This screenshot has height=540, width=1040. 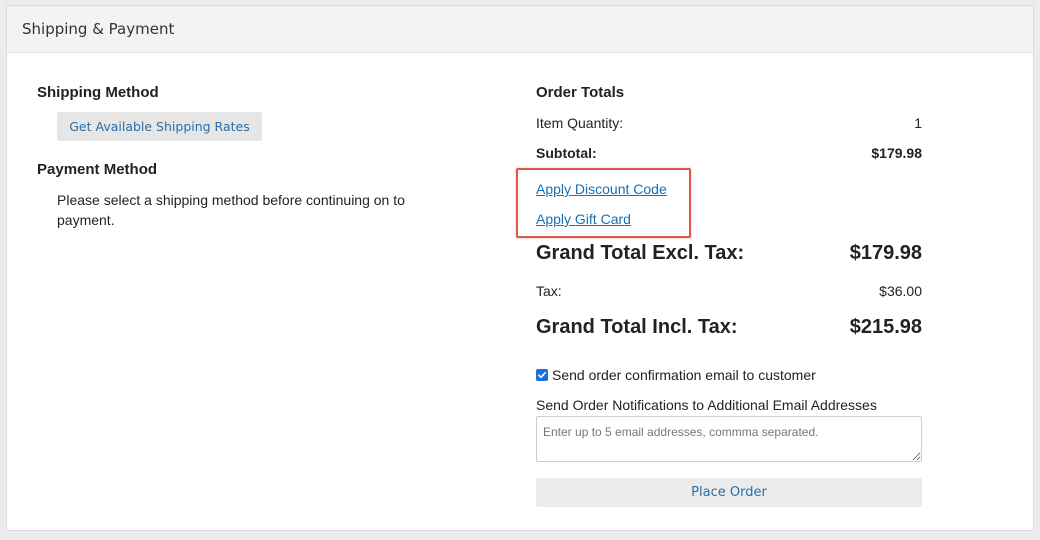 What do you see at coordinates (729, 123) in the screenshot?
I see `item-quantity-row: Item Quantity: 1` at bounding box center [729, 123].